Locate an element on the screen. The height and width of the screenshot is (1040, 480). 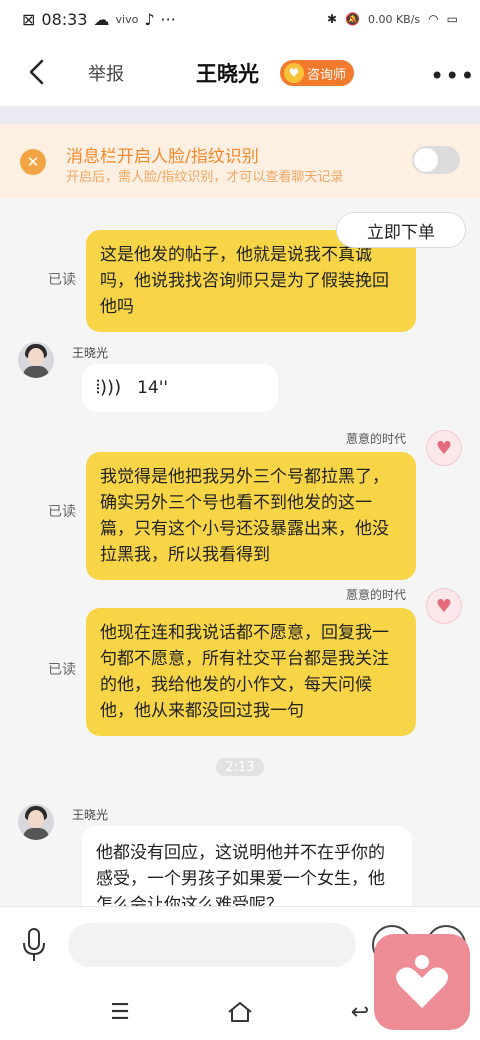
microphone-icon is located at coordinates (34, 944).